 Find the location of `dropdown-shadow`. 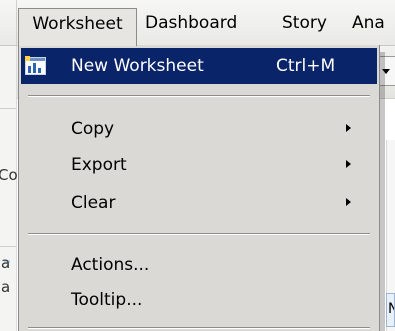

dropdown-shadow is located at coordinates (382, 191).